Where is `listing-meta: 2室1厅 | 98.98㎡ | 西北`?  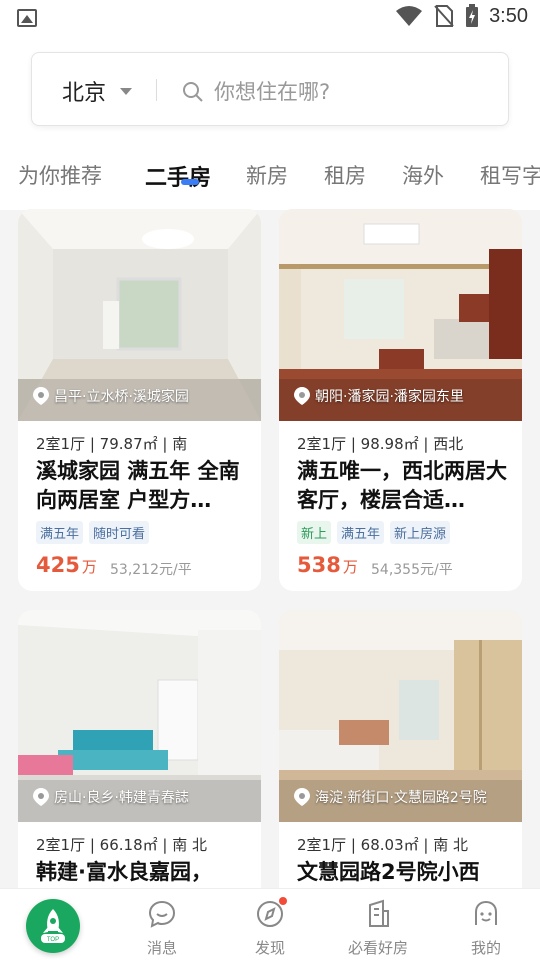
listing-meta: 2室1厅 | 98.98㎡ | 西北 is located at coordinates (380, 444).